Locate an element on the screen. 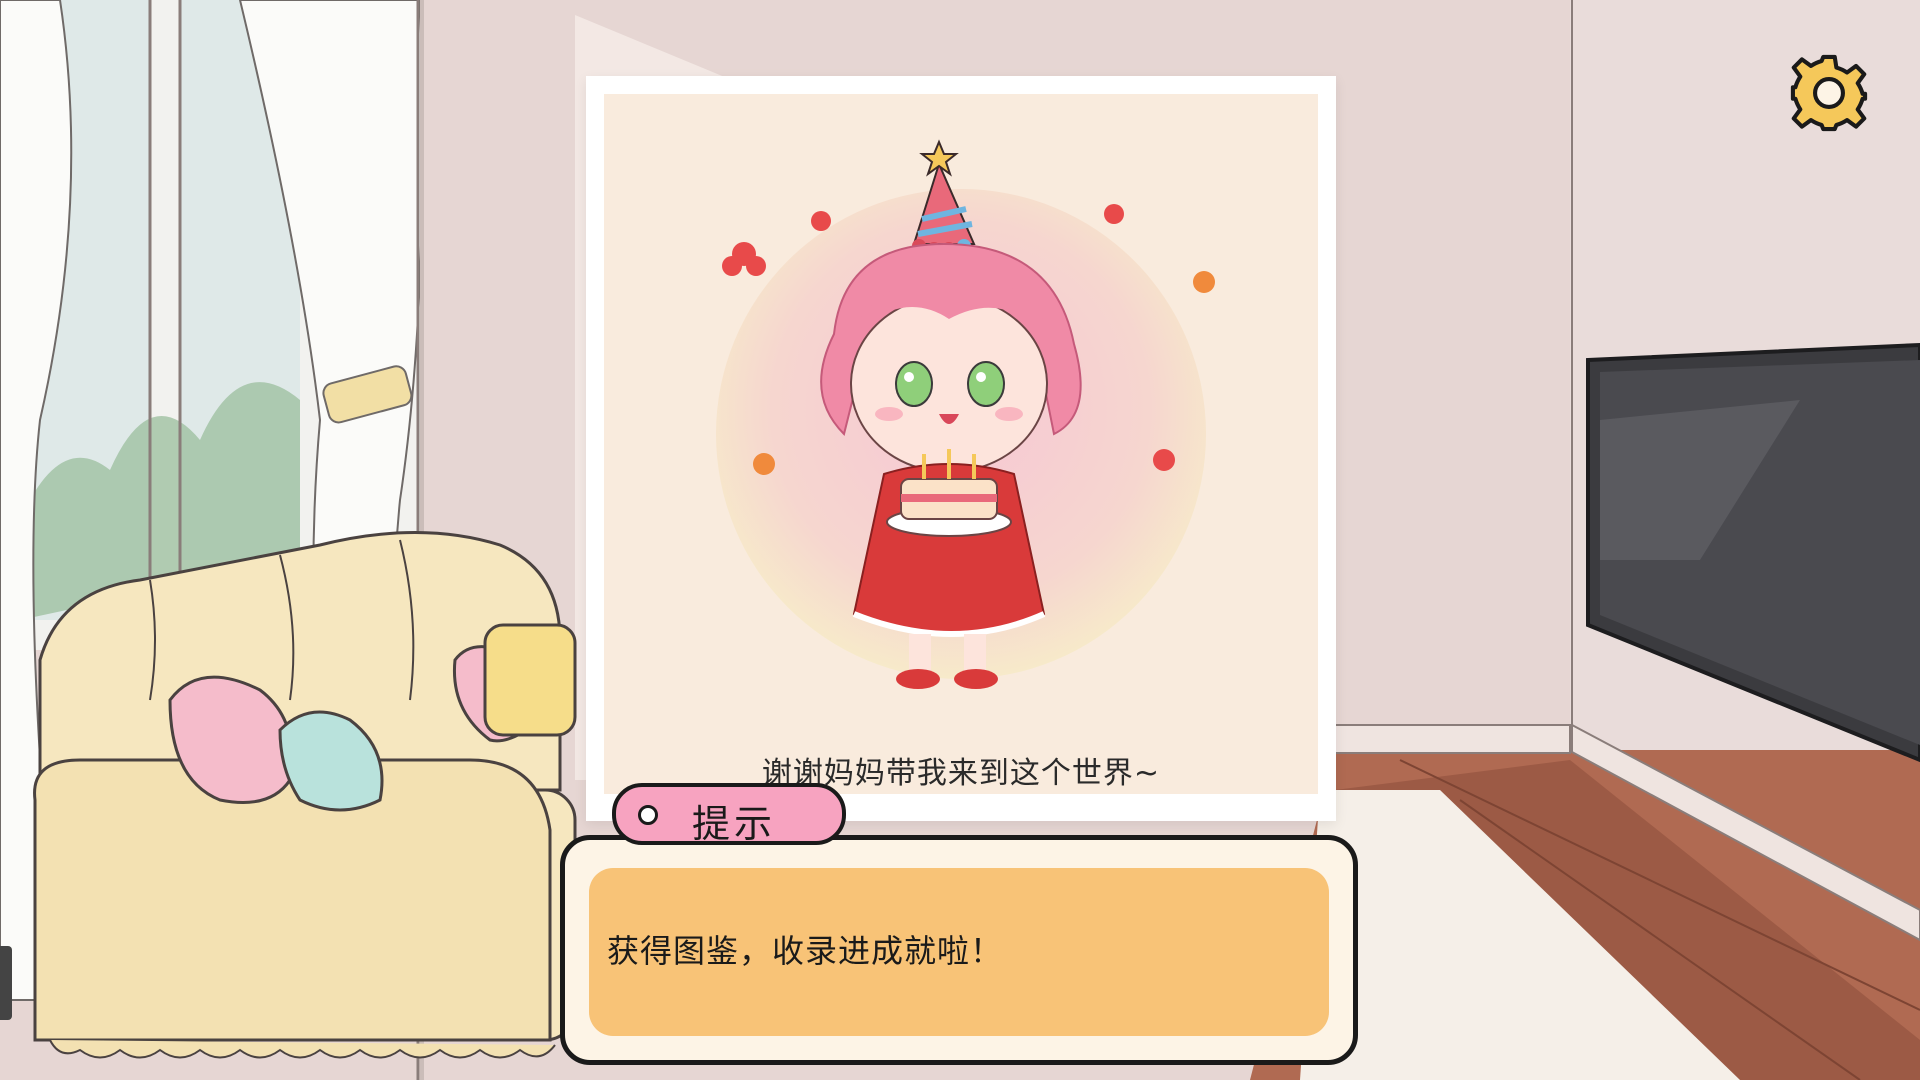 Image resolution: width=1920 pixels, height=1080 pixels. hint-title-tab: 提示 is located at coordinates (729, 814).